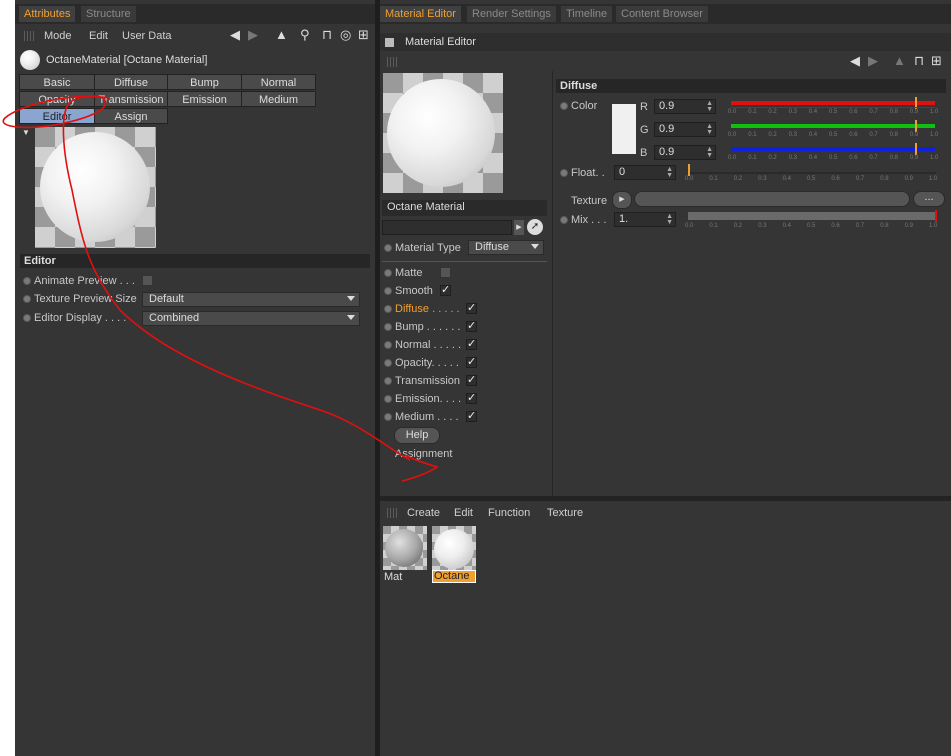 Image resolution: width=951 pixels, height=756 pixels. Describe the element at coordinates (565, 513) in the screenshot. I see `manager-menu-texture: Texture` at that location.